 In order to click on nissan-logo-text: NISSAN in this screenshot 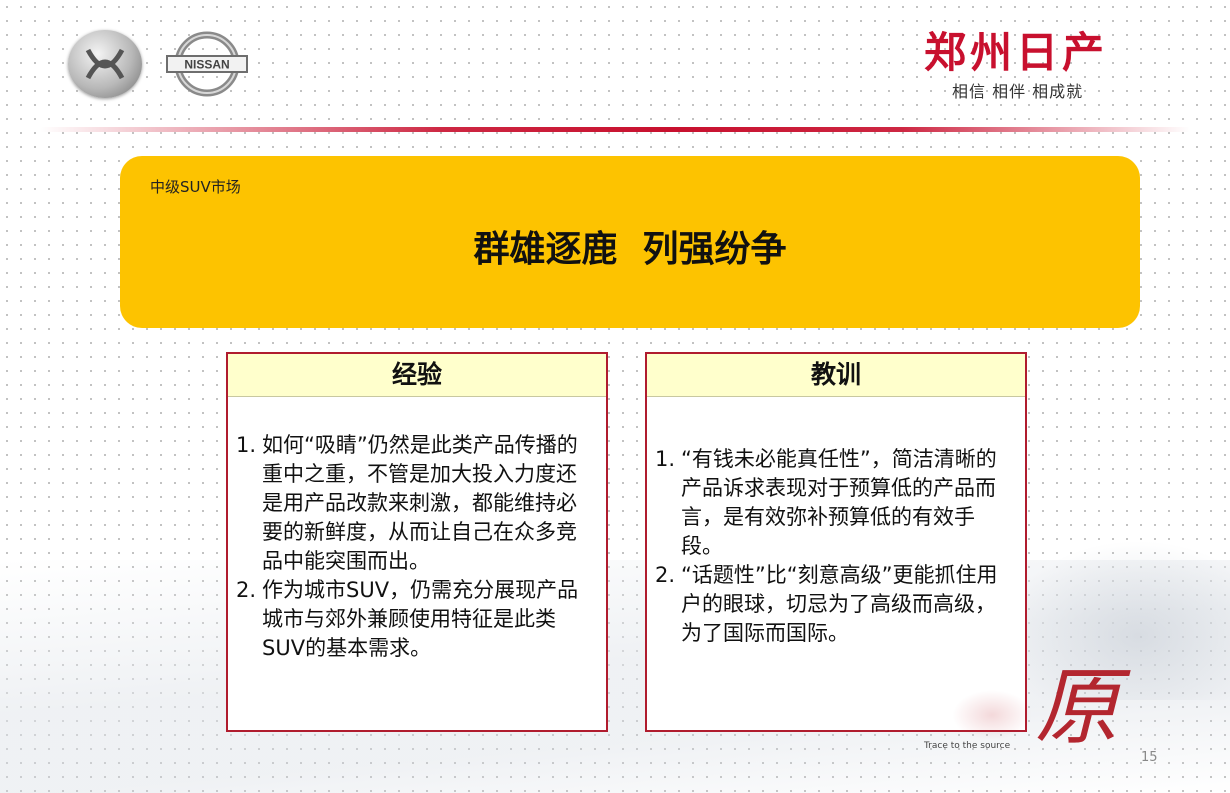, I will do `click(206, 65)`.